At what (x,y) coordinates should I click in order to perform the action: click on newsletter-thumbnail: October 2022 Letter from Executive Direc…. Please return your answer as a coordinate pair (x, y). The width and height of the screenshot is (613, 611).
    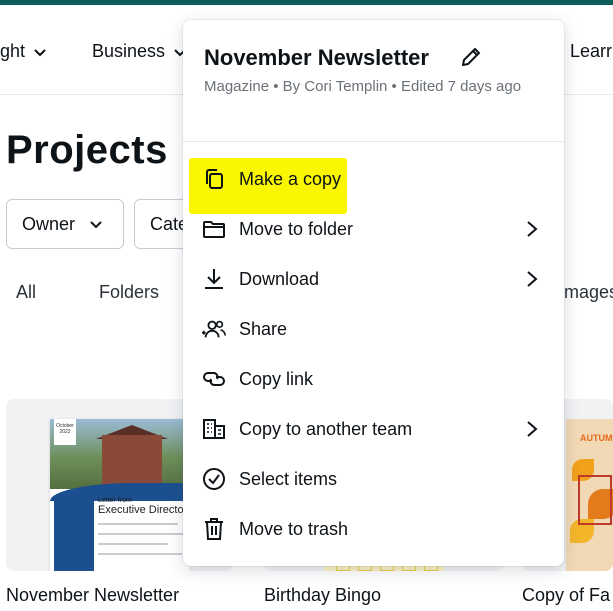
    Looking at the image, I should click on (120, 495).